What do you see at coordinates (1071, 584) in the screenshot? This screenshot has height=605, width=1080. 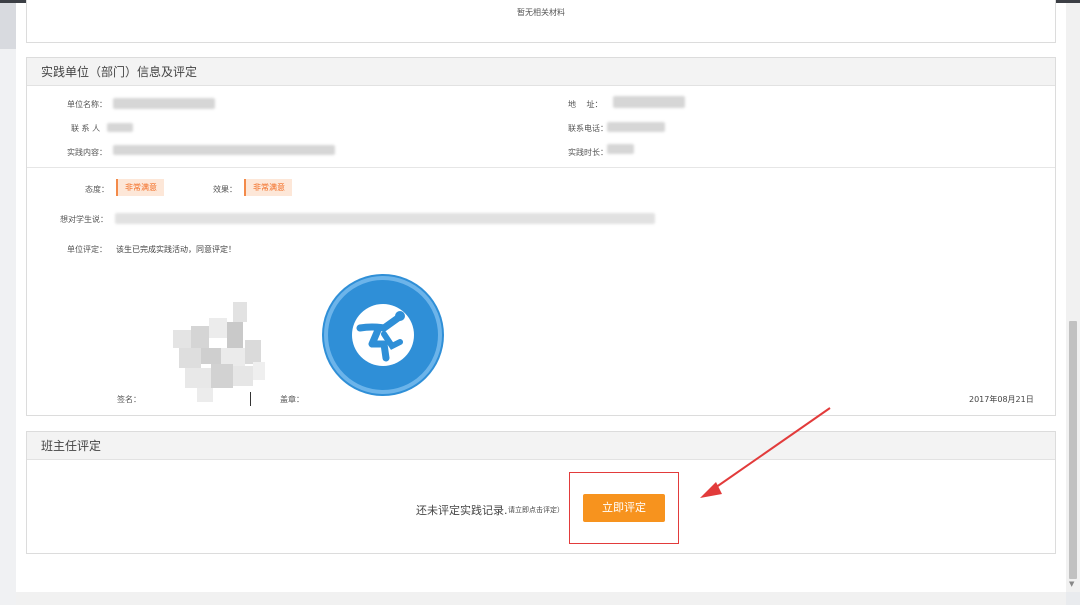 I see `scroll-down-icon: ▼` at bounding box center [1071, 584].